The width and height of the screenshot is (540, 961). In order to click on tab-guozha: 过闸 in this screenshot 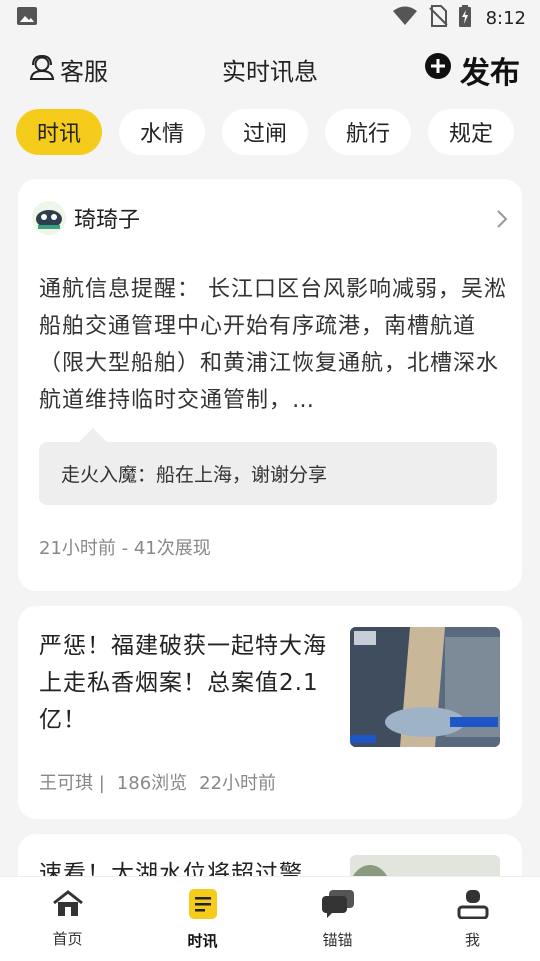, I will do `click(265, 132)`.